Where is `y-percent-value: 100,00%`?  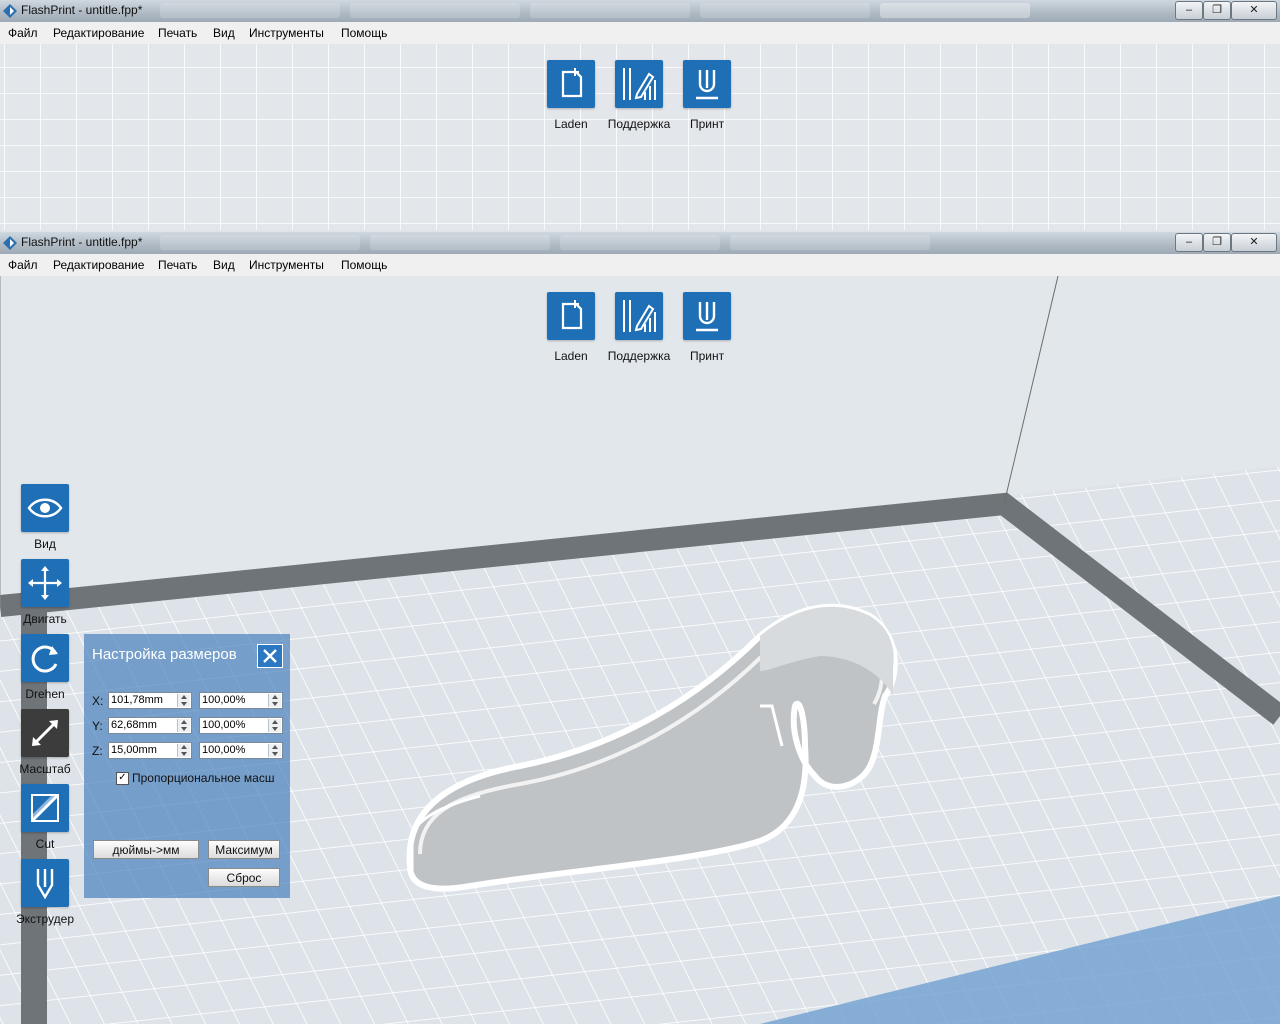
y-percent-value: 100,00% is located at coordinates (224, 725).